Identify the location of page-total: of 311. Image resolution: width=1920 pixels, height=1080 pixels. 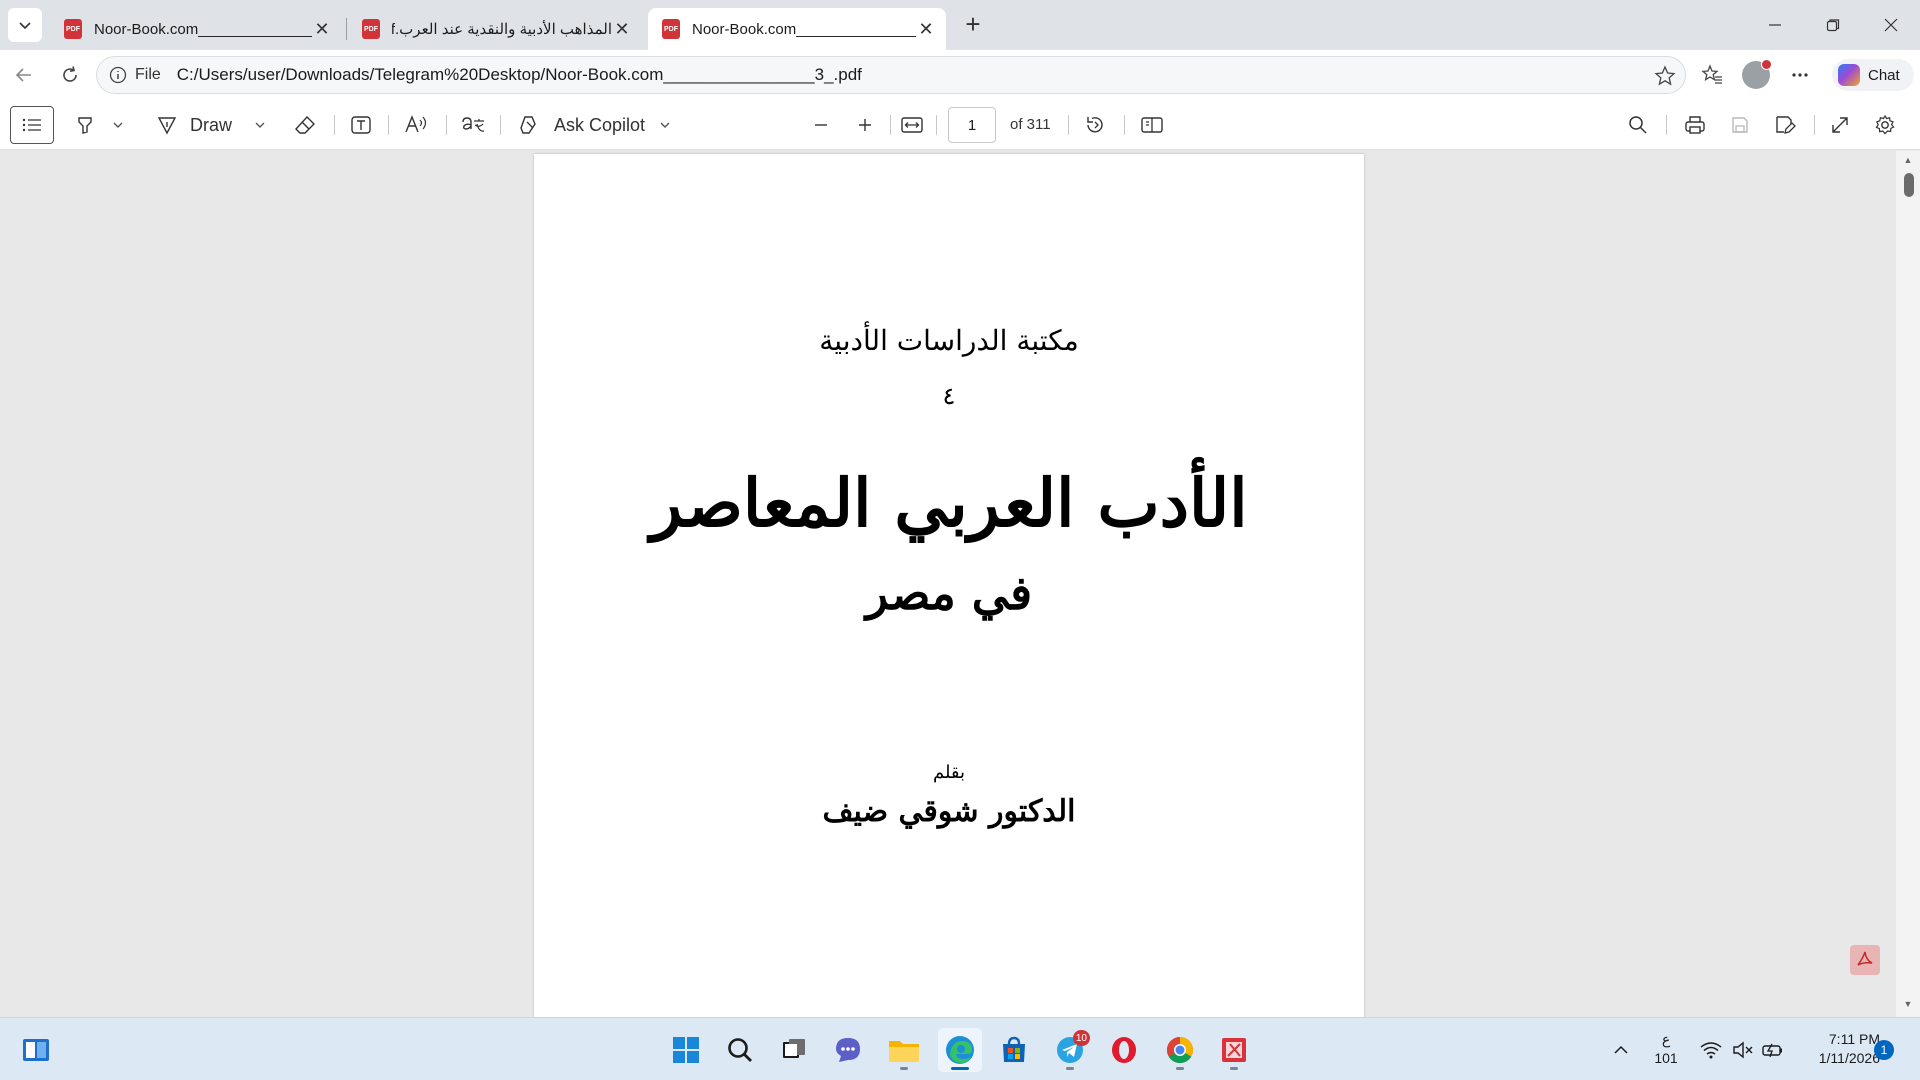
(1030, 124).